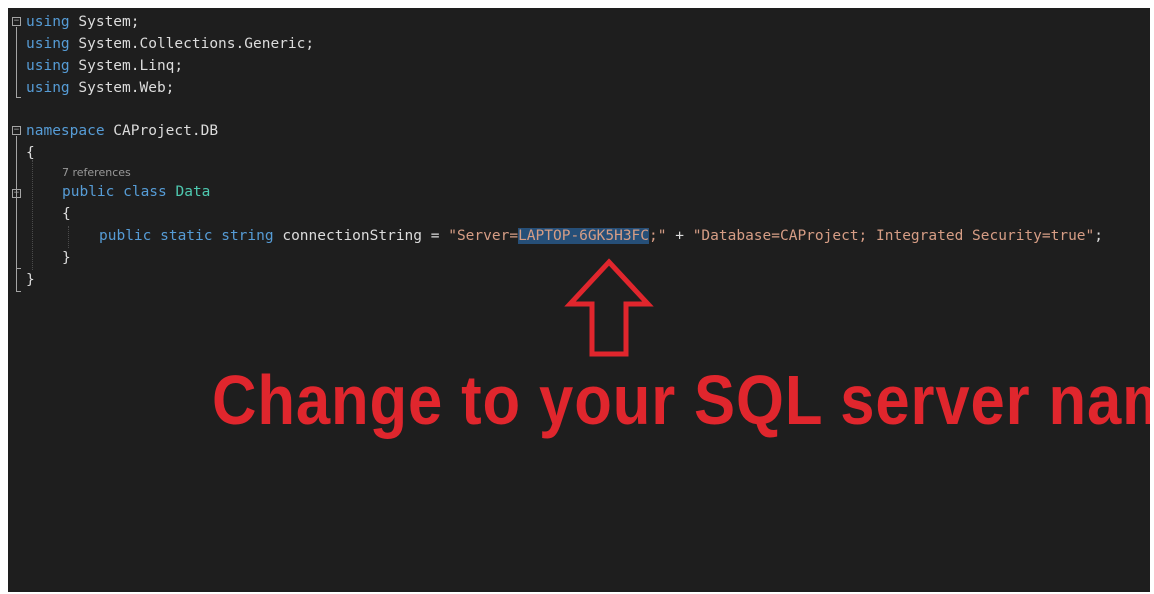 This screenshot has width=1154, height=594. Describe the element at coordinates (170, 44) in the screenshot. I see `code-line-2: using System.Collections.Generic;` at that location.